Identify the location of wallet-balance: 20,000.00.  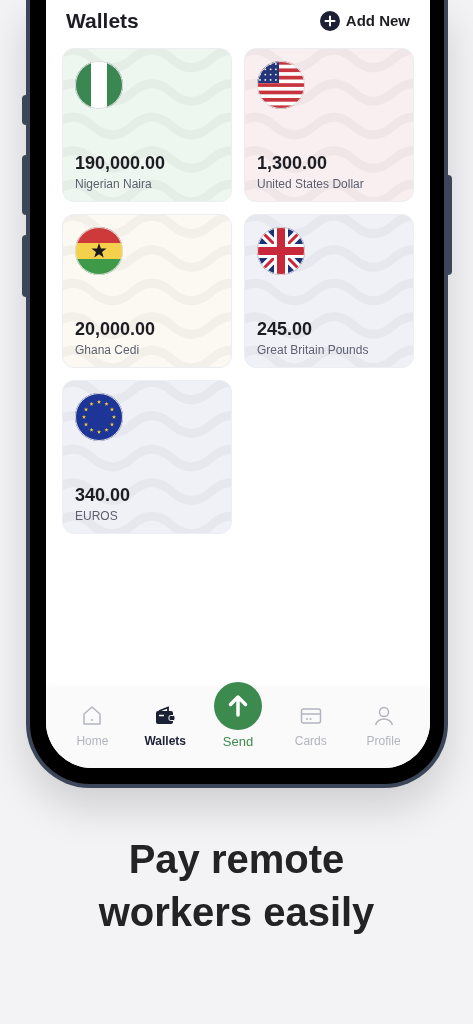
(115, 329).